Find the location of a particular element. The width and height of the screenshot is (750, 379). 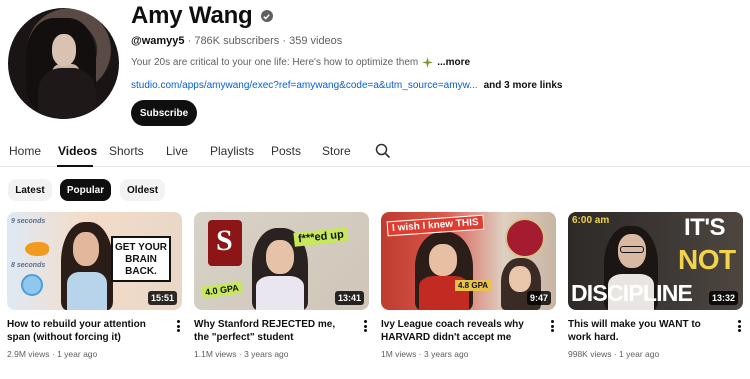

goldfish-graphic is located at coordinates (37, 249).